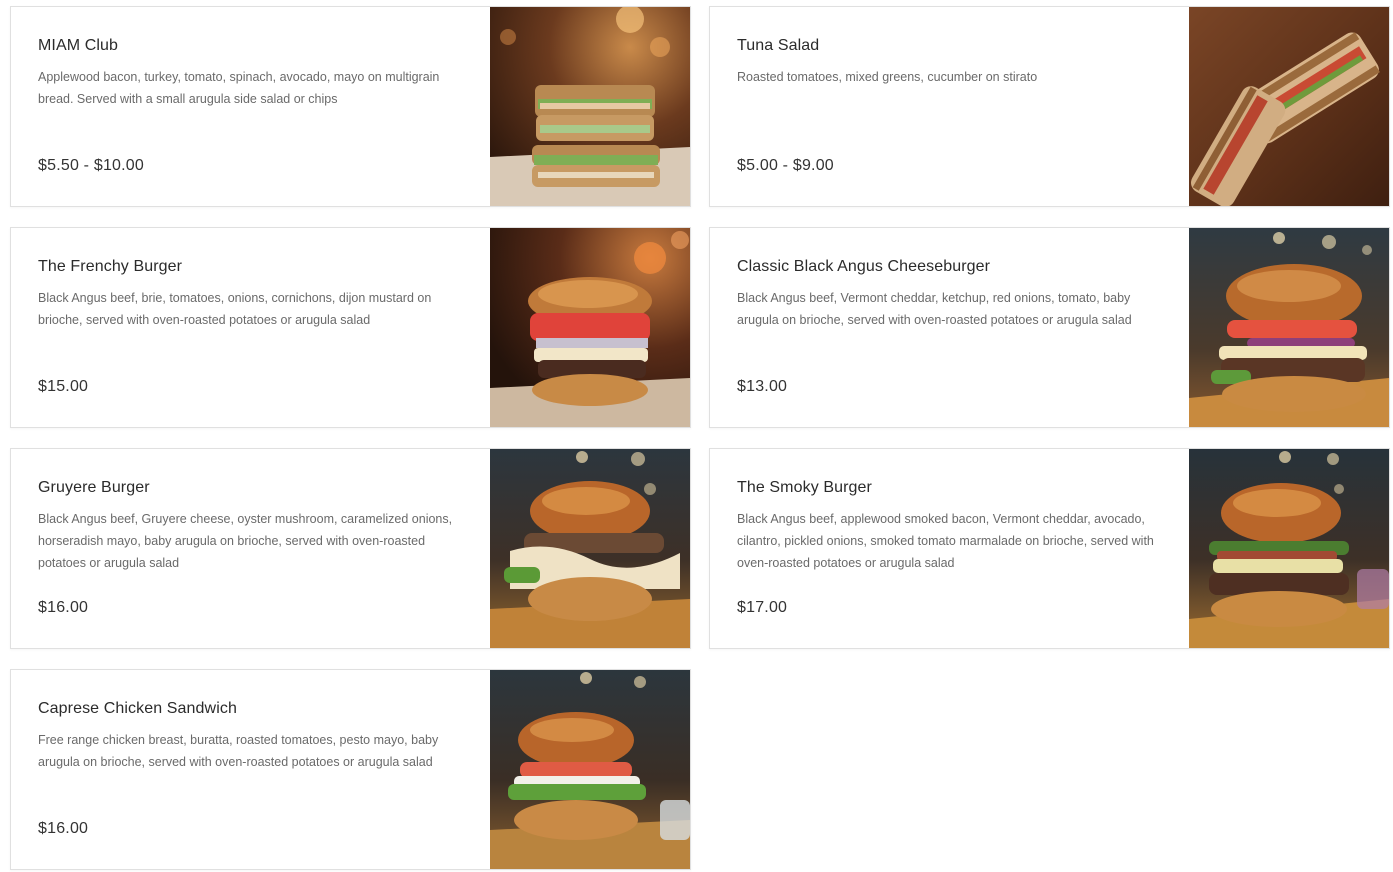  I want to click on club-sandwich-image, so click(590, 106).